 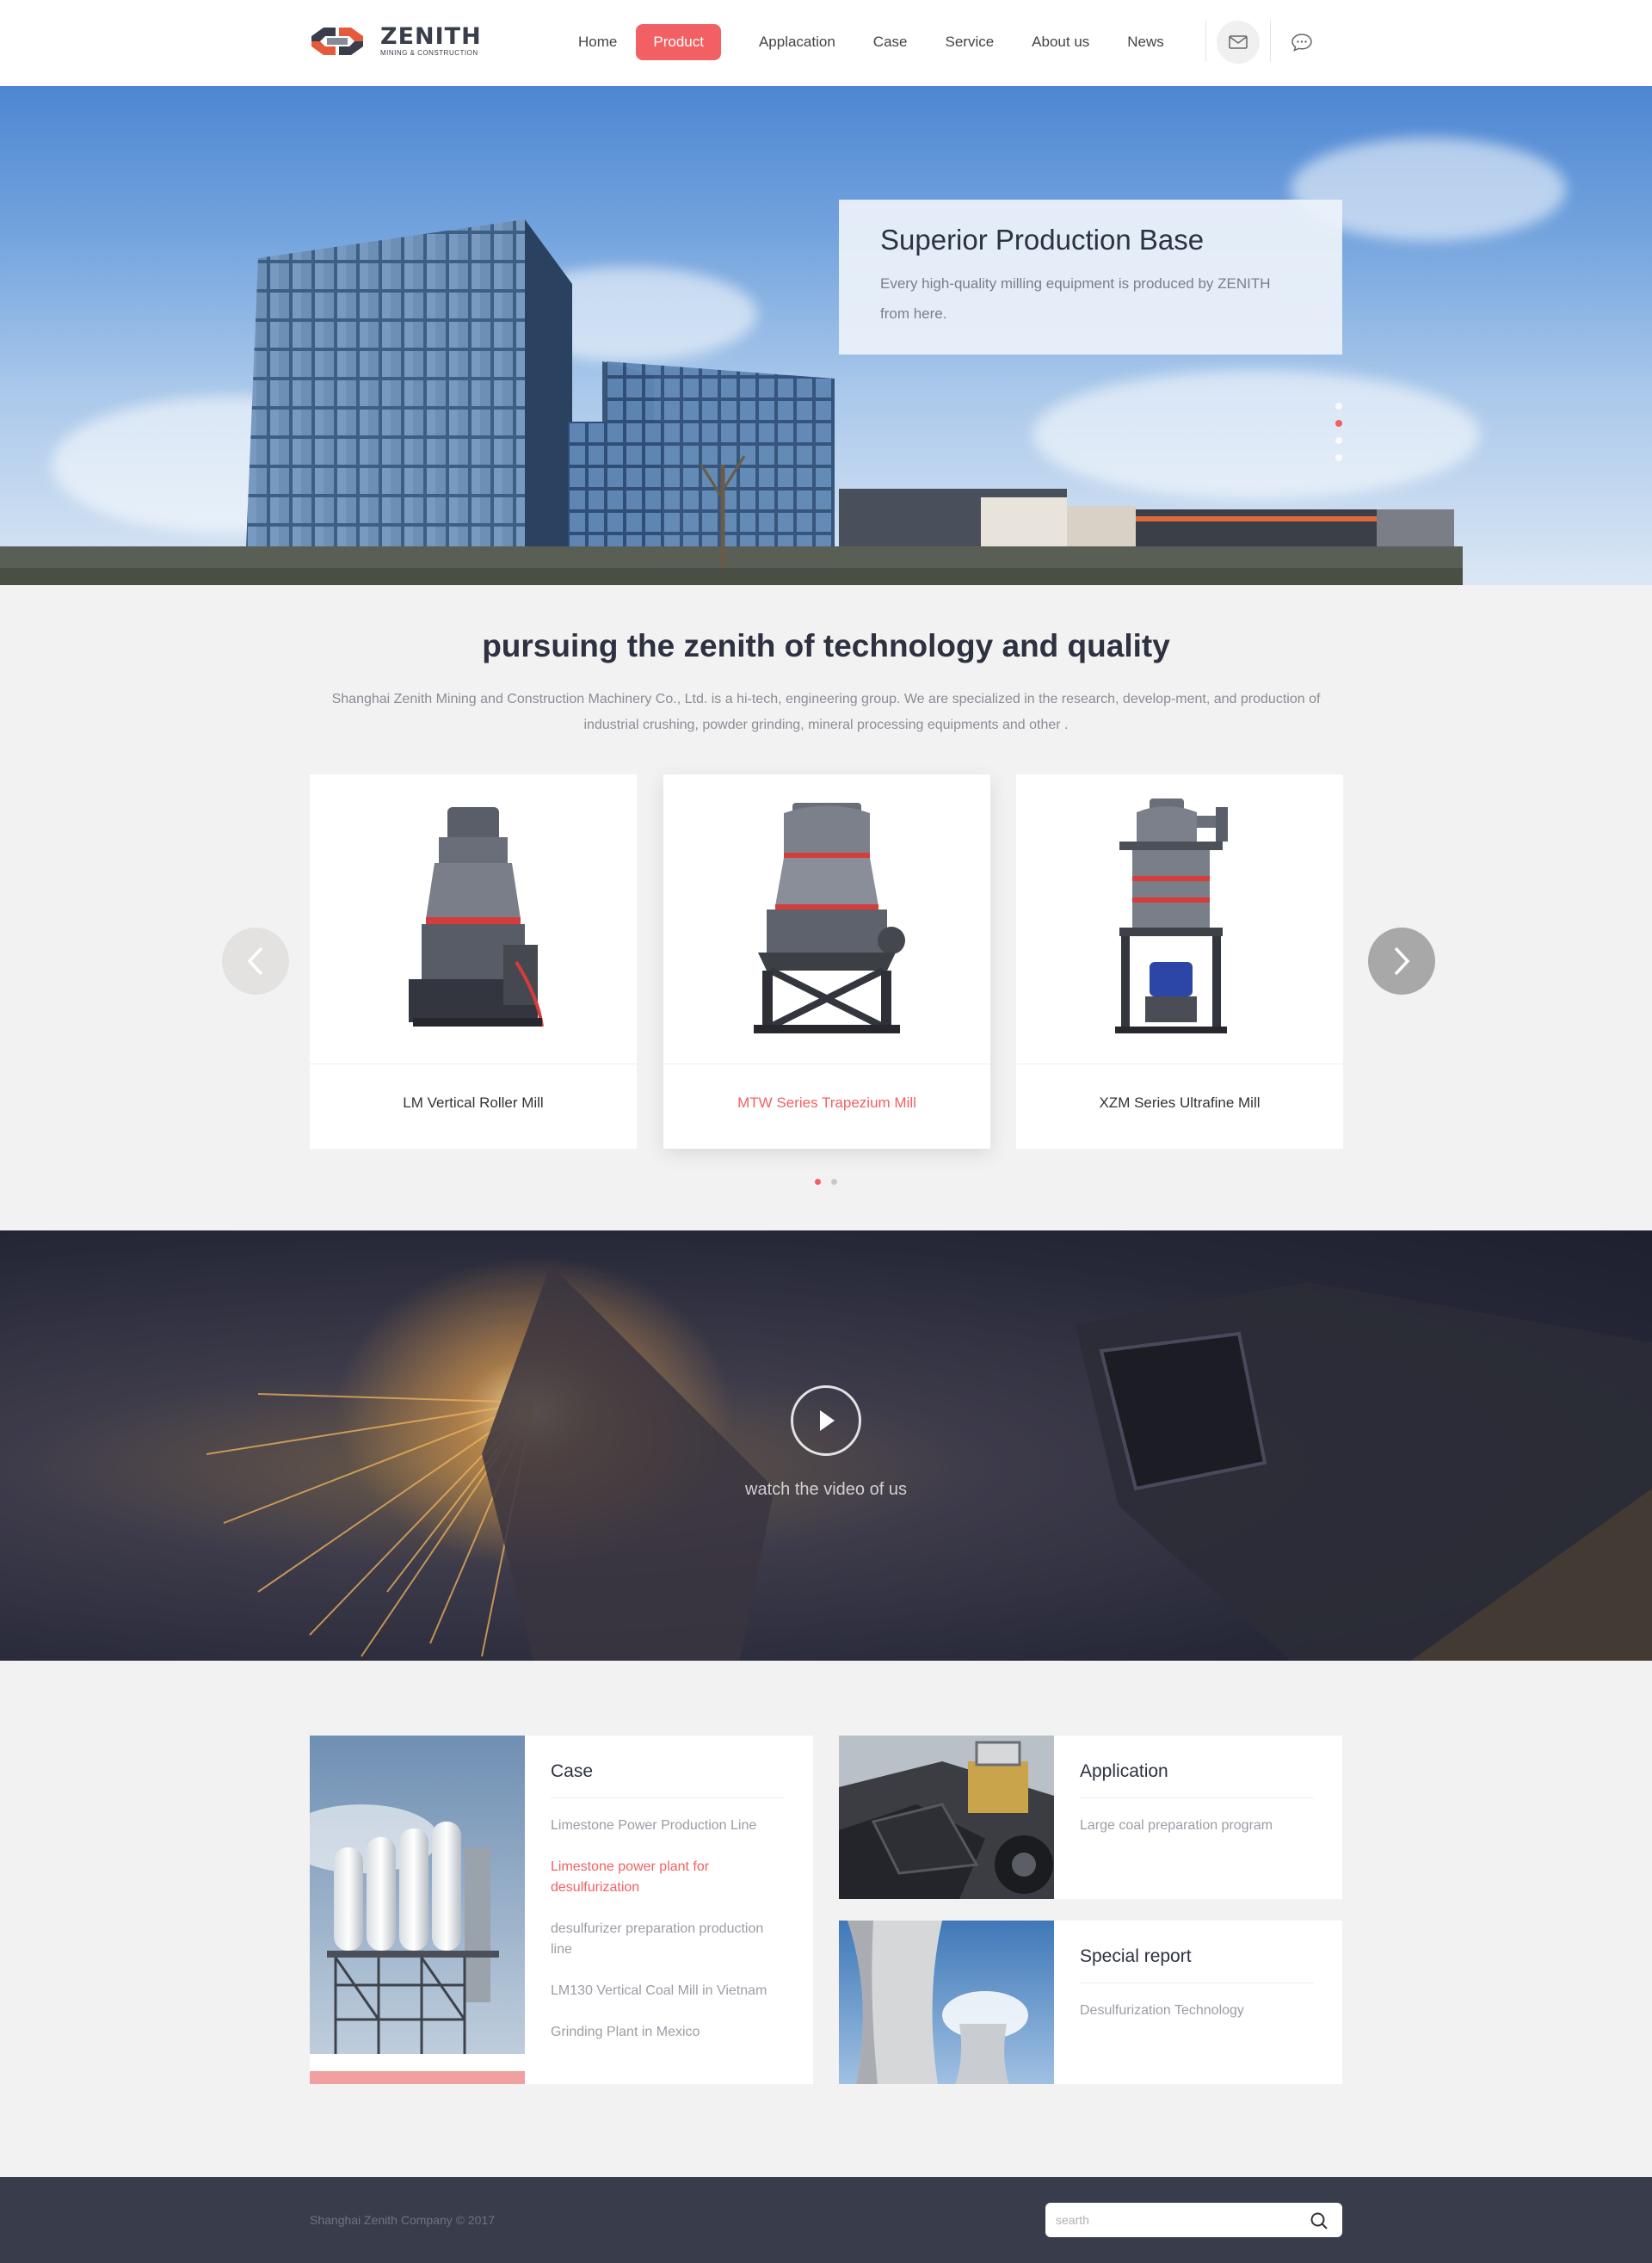 I want to click on chat-button, so click(x=1301, y=43).